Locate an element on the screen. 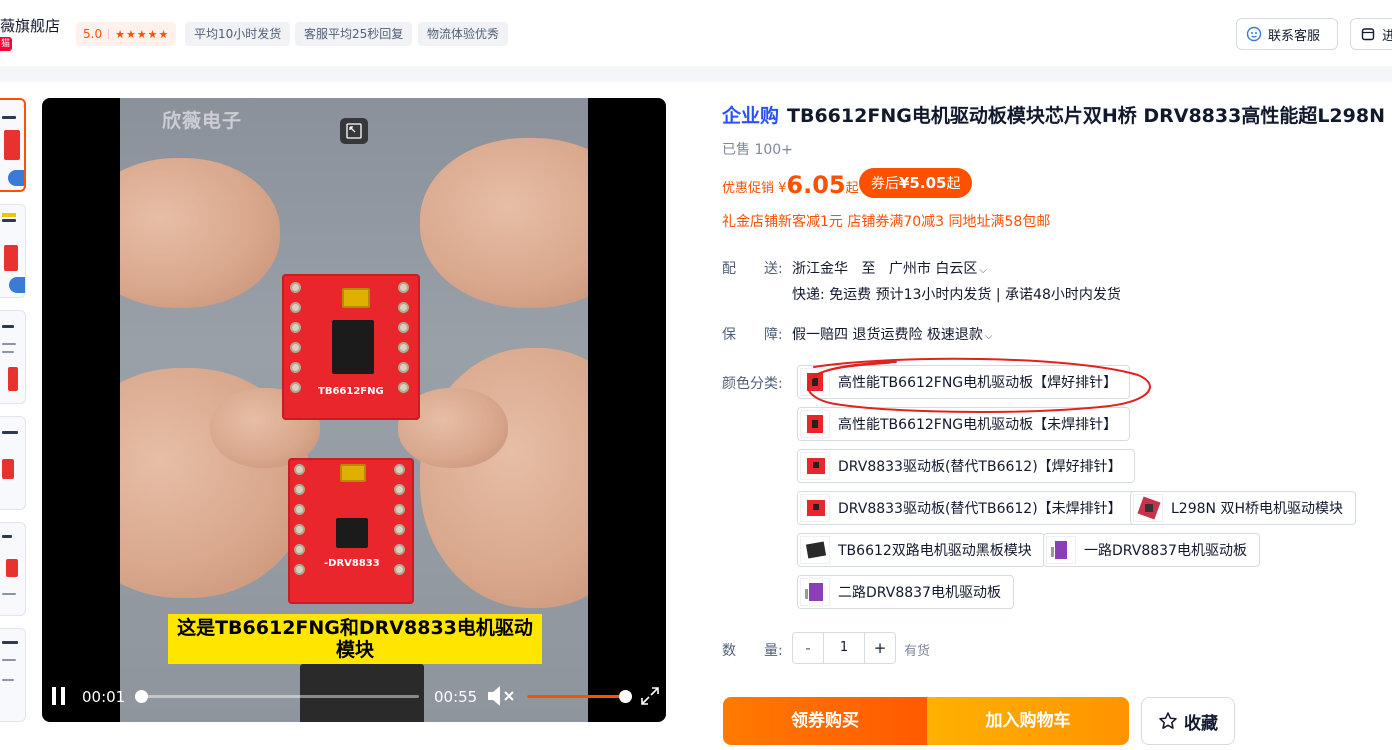 Image resolution: width=1392 pixels, height=750 pixels. thumb-badge is located at coordinates (16, 178).